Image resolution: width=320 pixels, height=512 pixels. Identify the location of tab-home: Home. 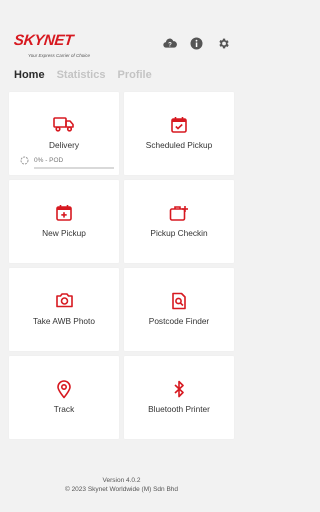
(29, 77).